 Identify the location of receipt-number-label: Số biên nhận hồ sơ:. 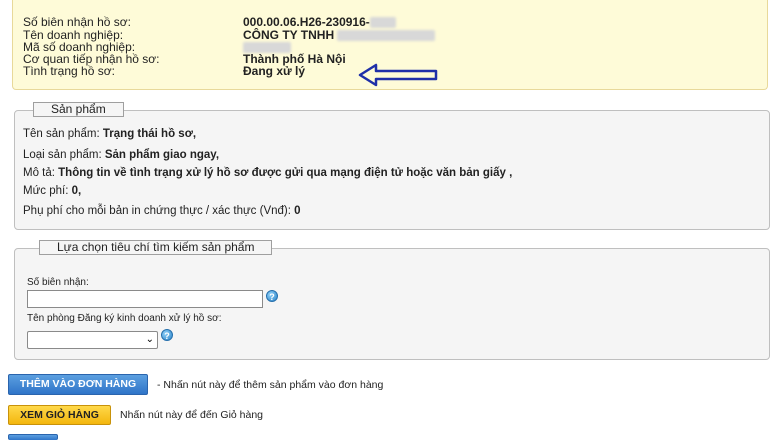
(77, 22).